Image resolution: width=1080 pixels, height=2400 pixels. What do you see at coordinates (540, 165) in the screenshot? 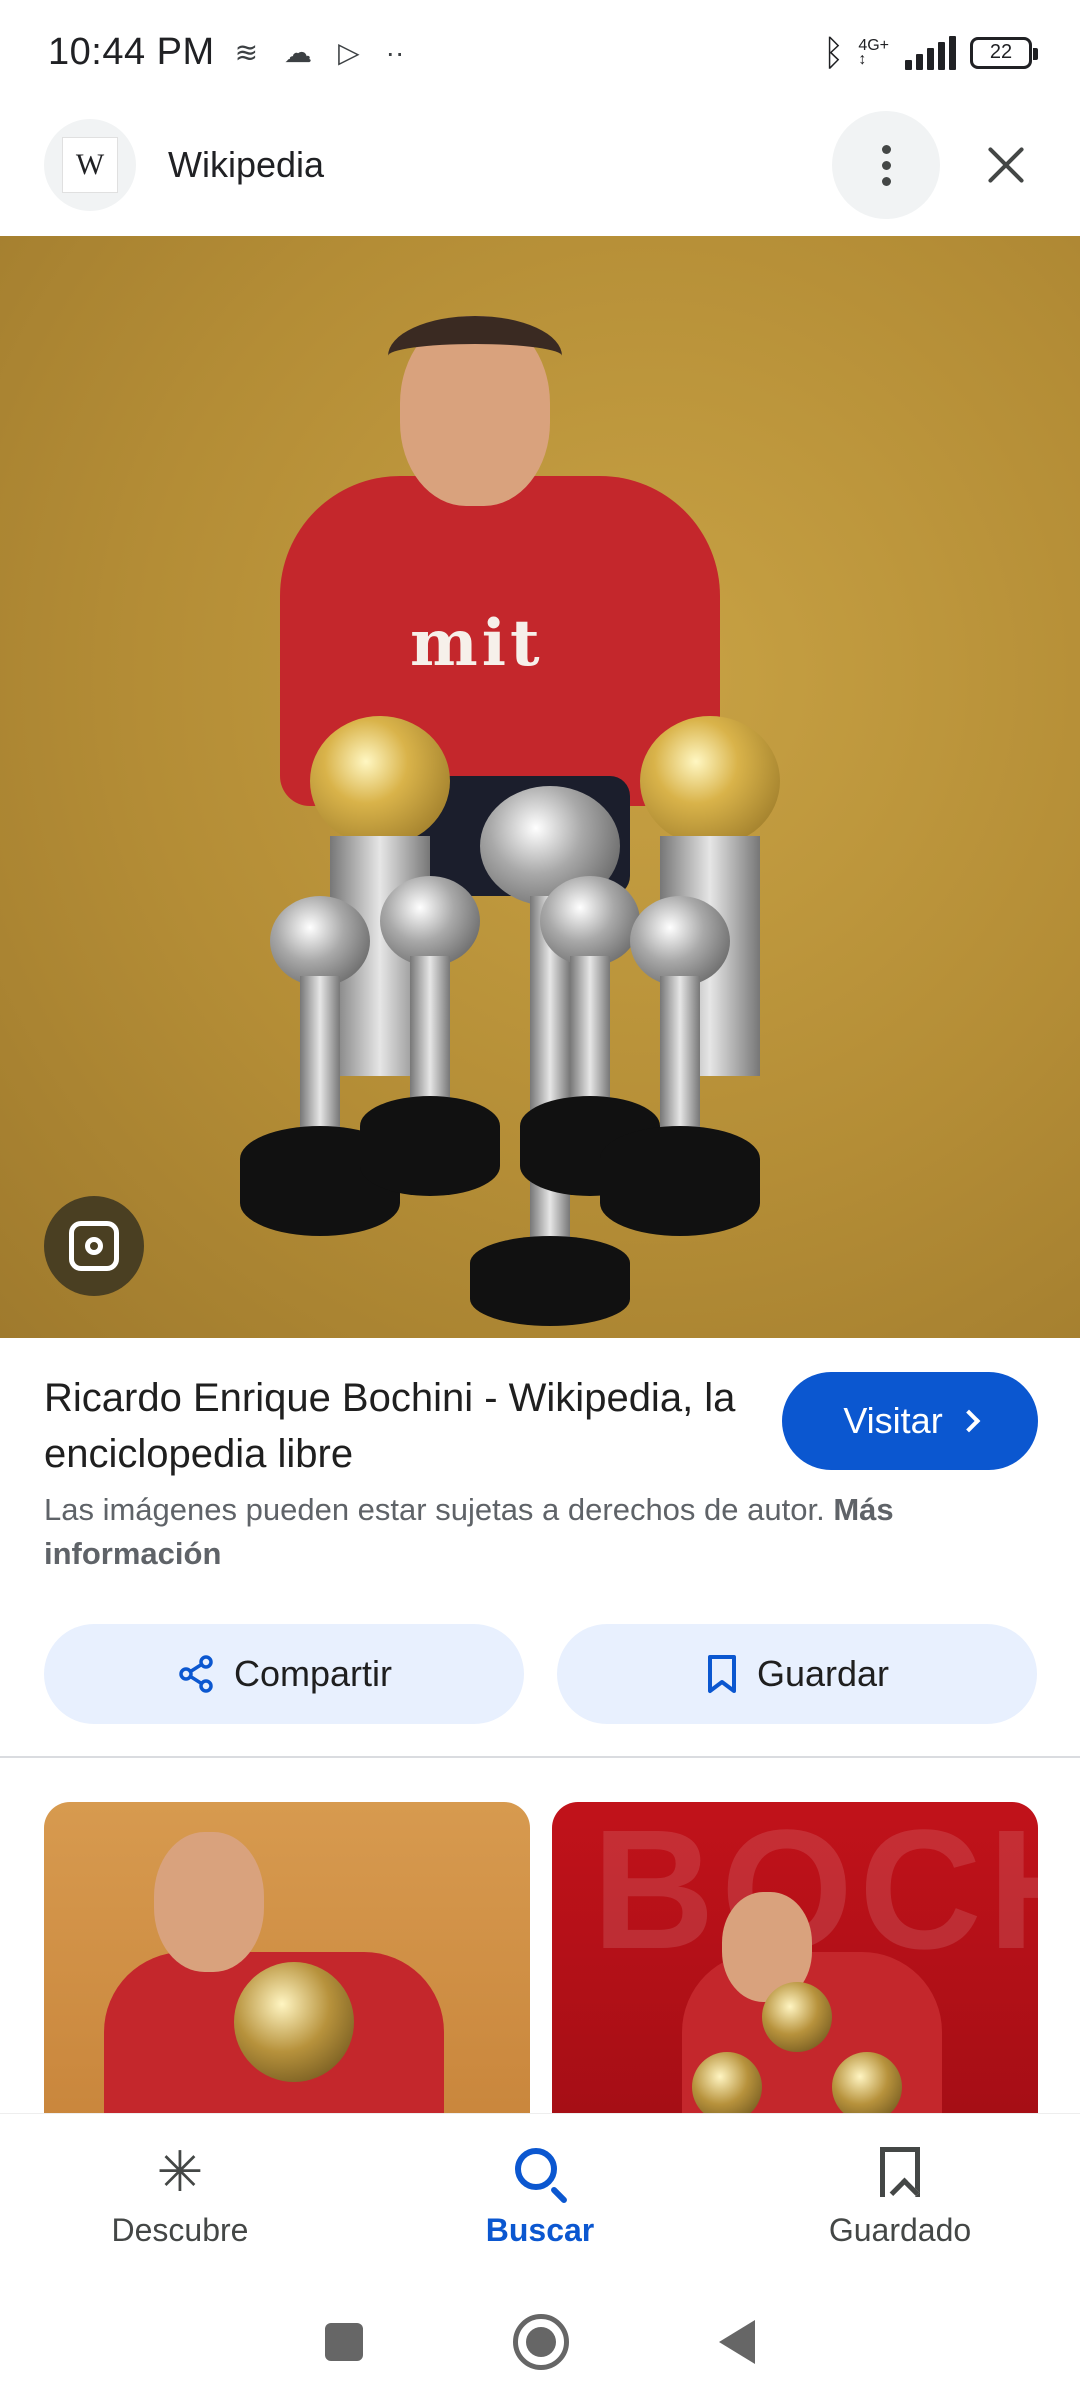
I see `result-header: W Wikipedia` at bounding box center [540, 165].